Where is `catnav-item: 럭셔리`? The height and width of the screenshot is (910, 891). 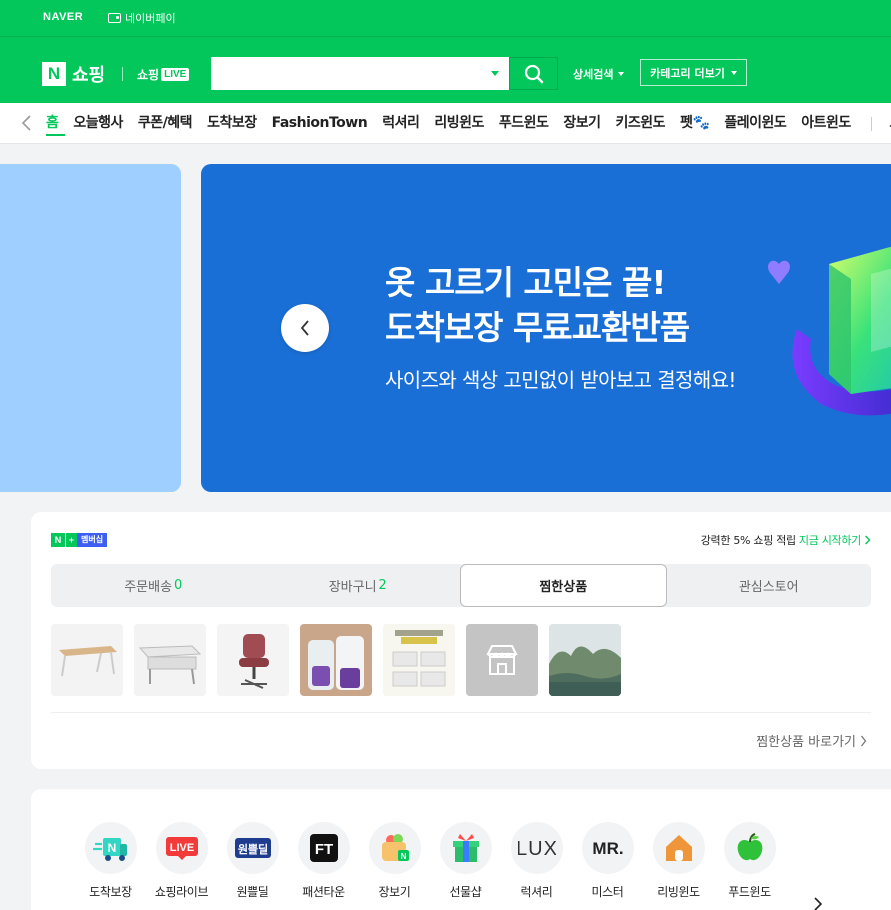
catnav-item: 럭셔리 is located at coordinates (401, 123).